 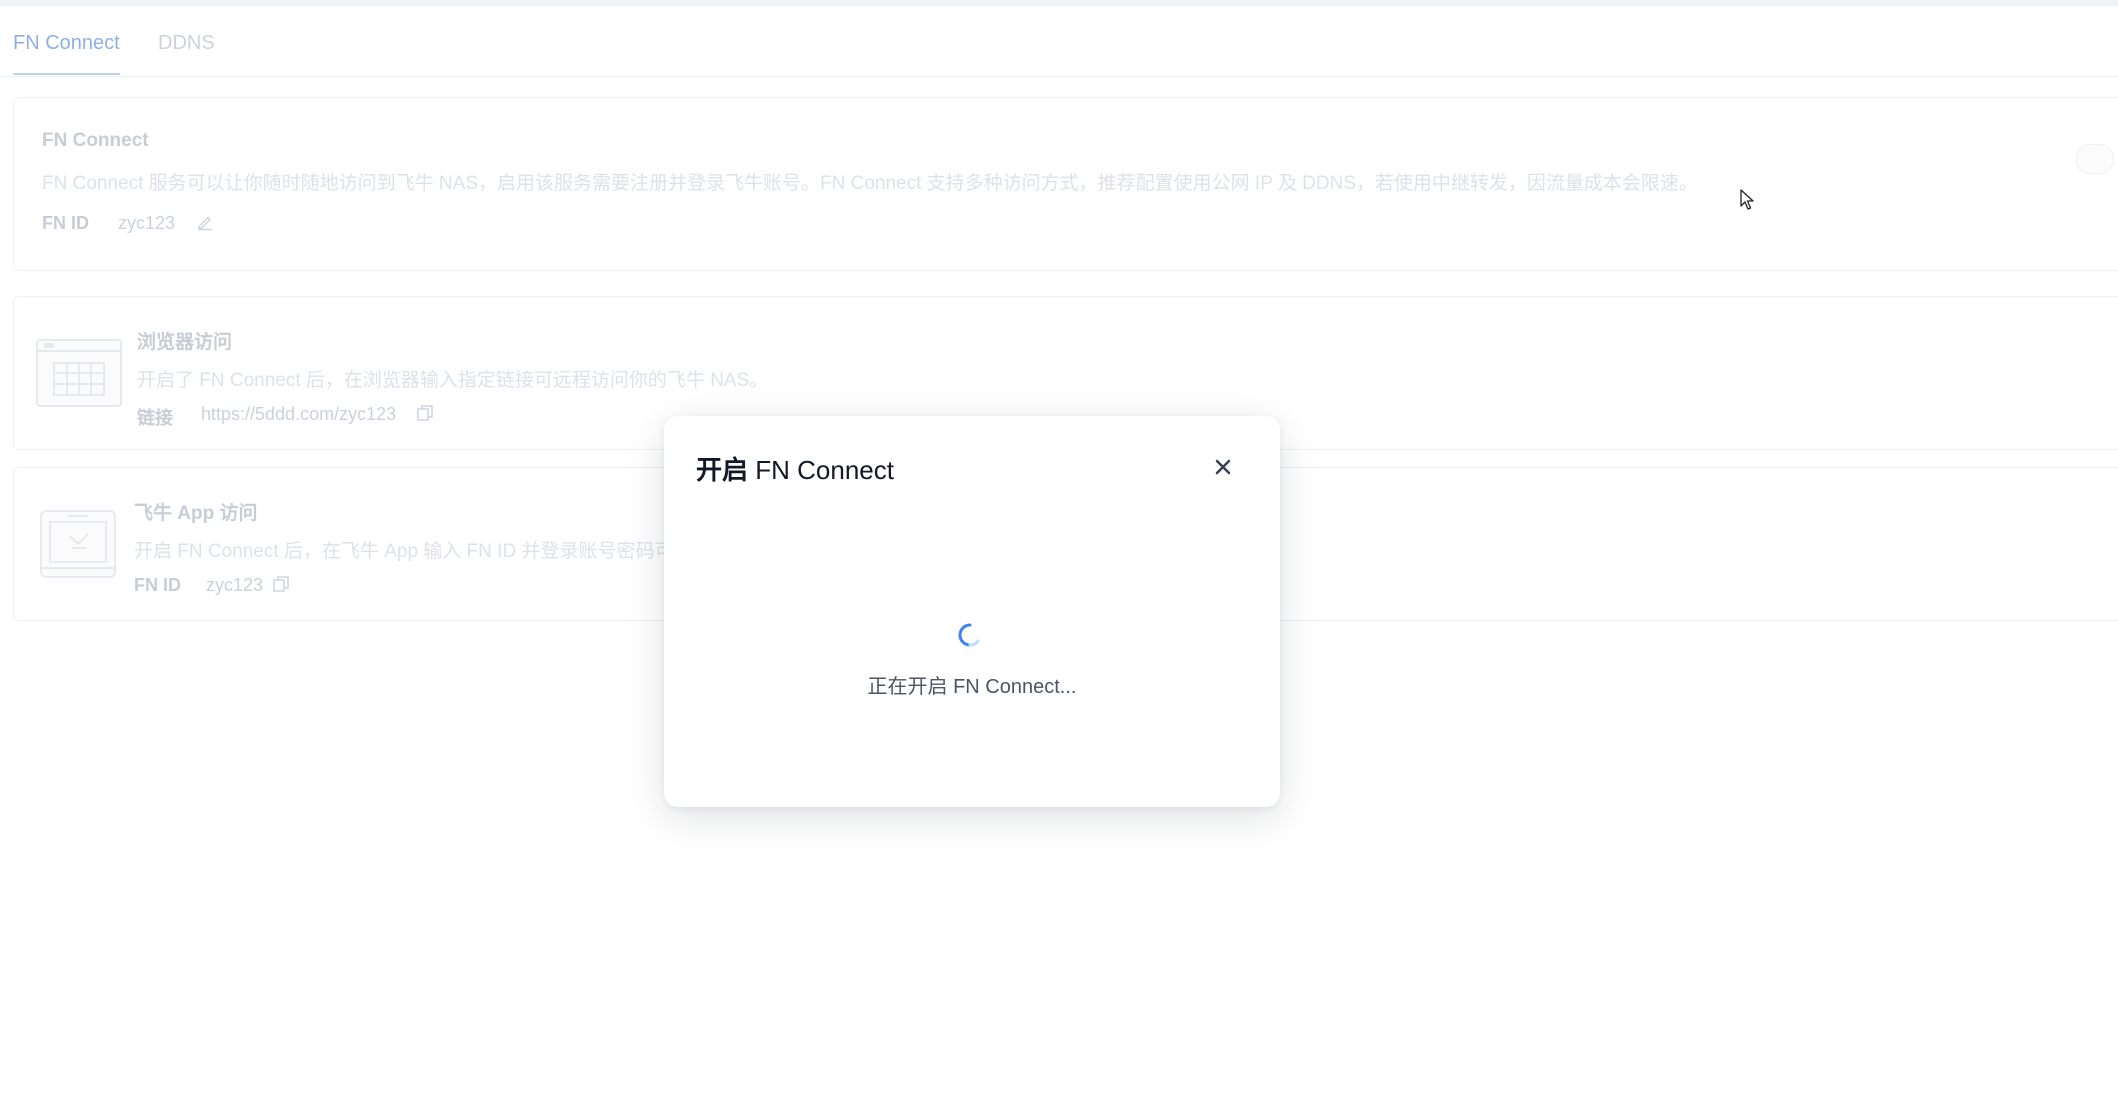 I want to click on dialog-title: 开启 FN Connect, so click(x=795, y=470).